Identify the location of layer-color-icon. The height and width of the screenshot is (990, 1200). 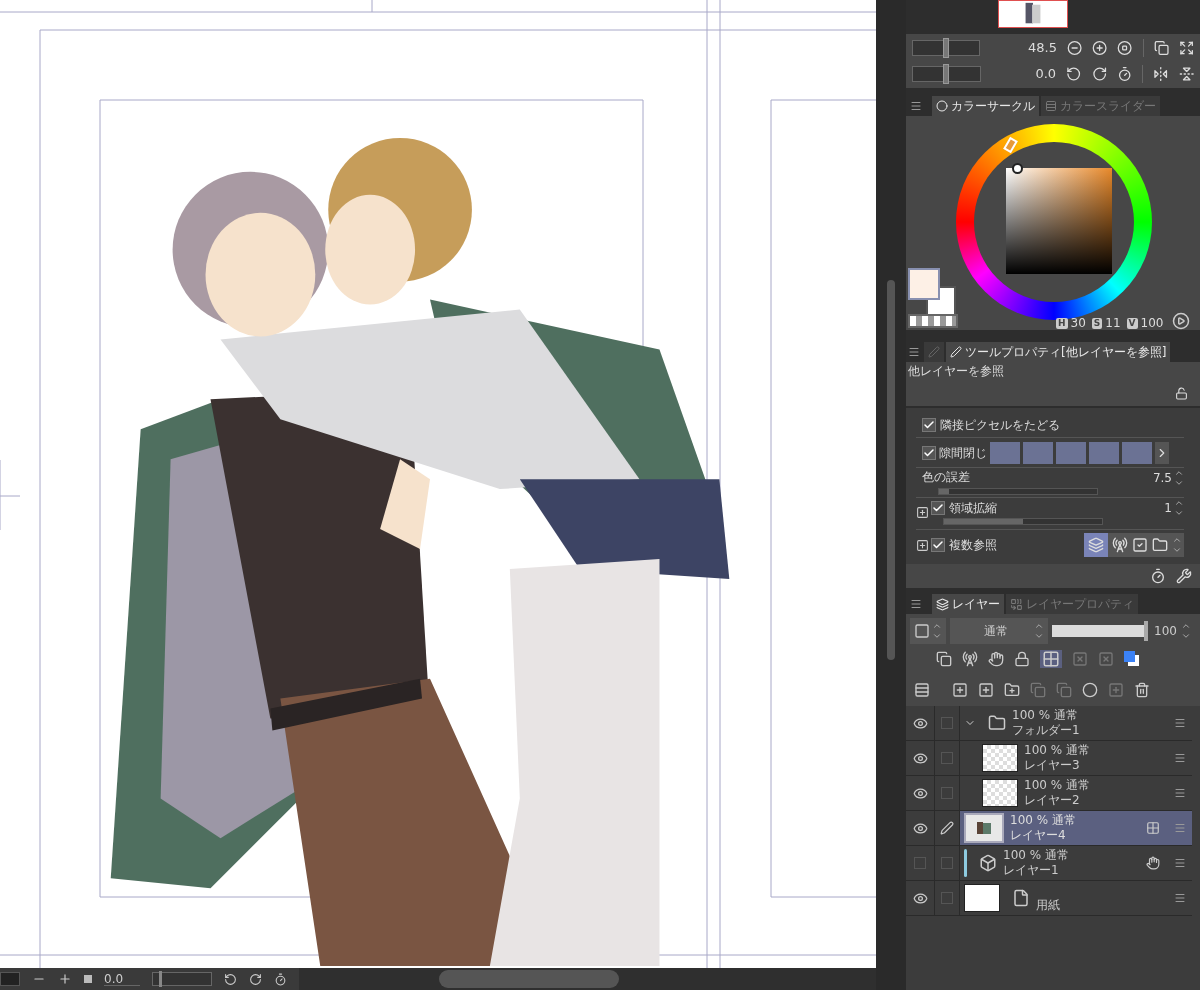
(1132, 659).